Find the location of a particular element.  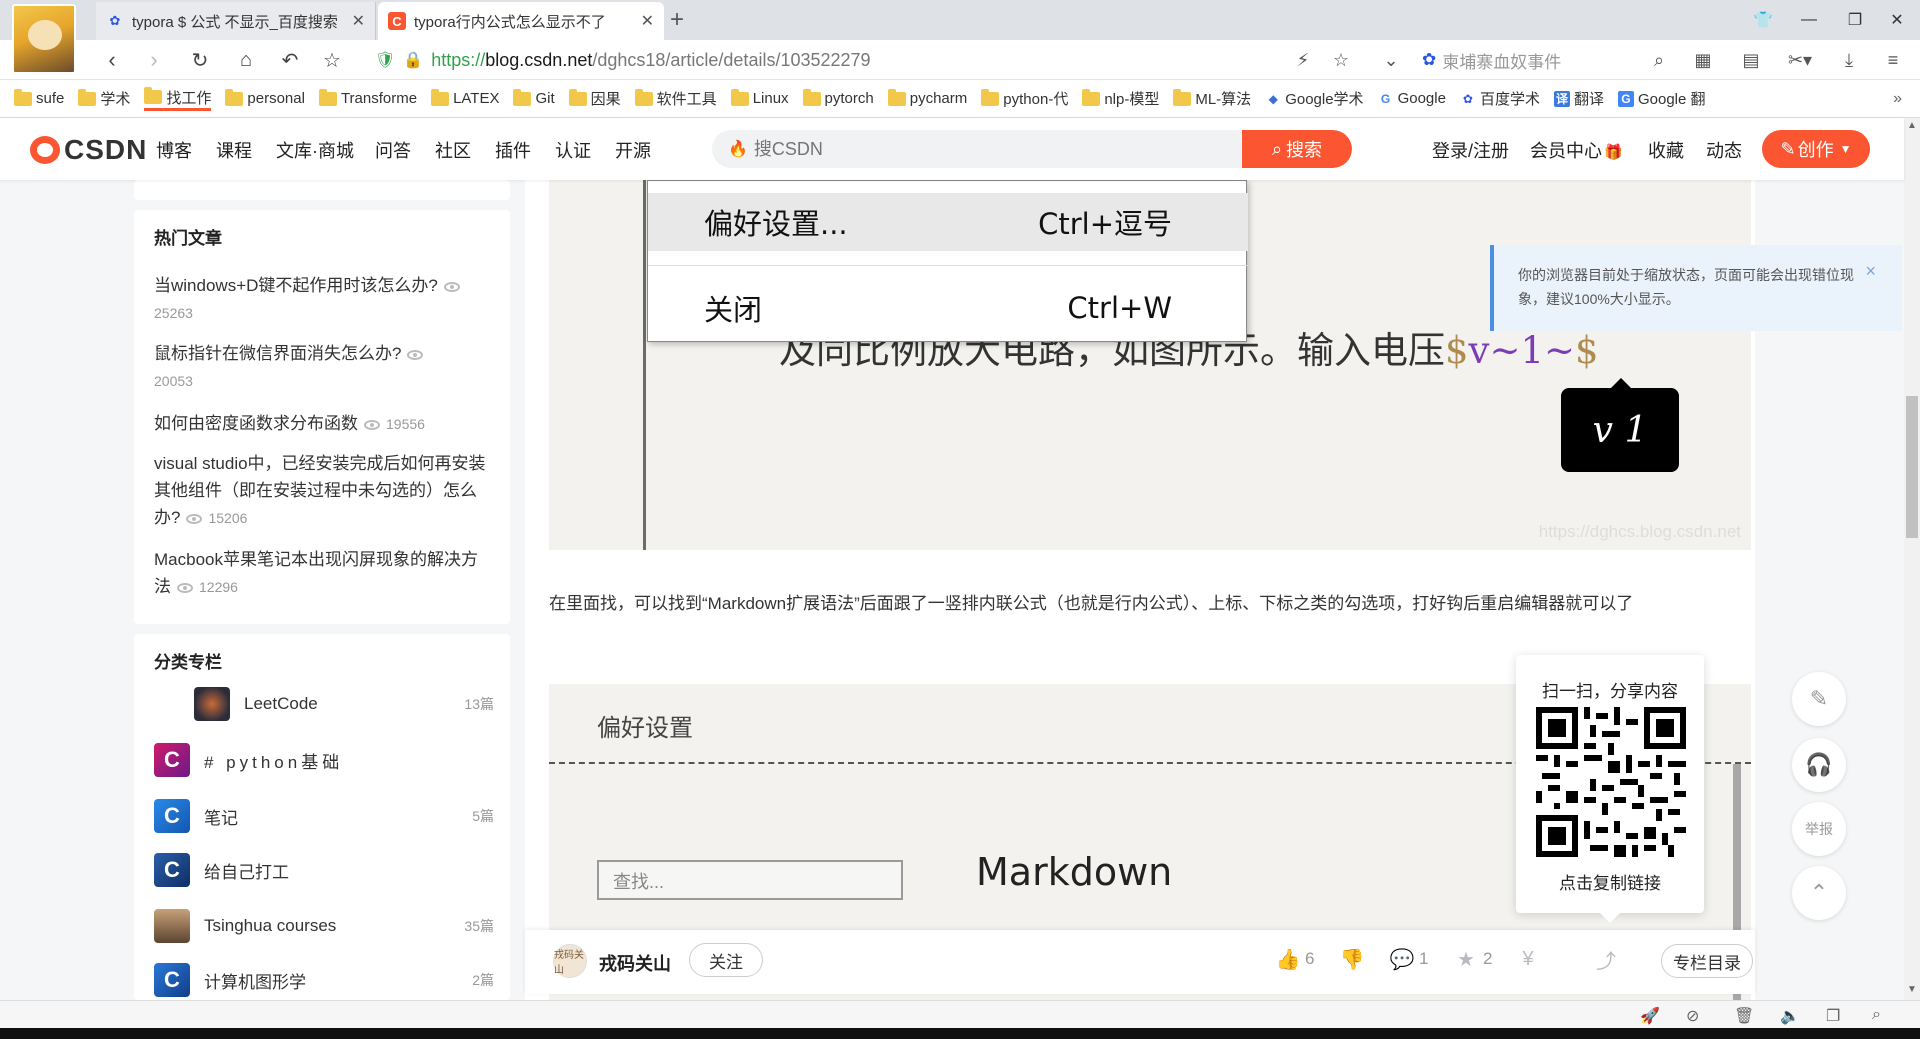

bookmark-nlp-model: nlp-模型 is located at coordinates (1120, 98).